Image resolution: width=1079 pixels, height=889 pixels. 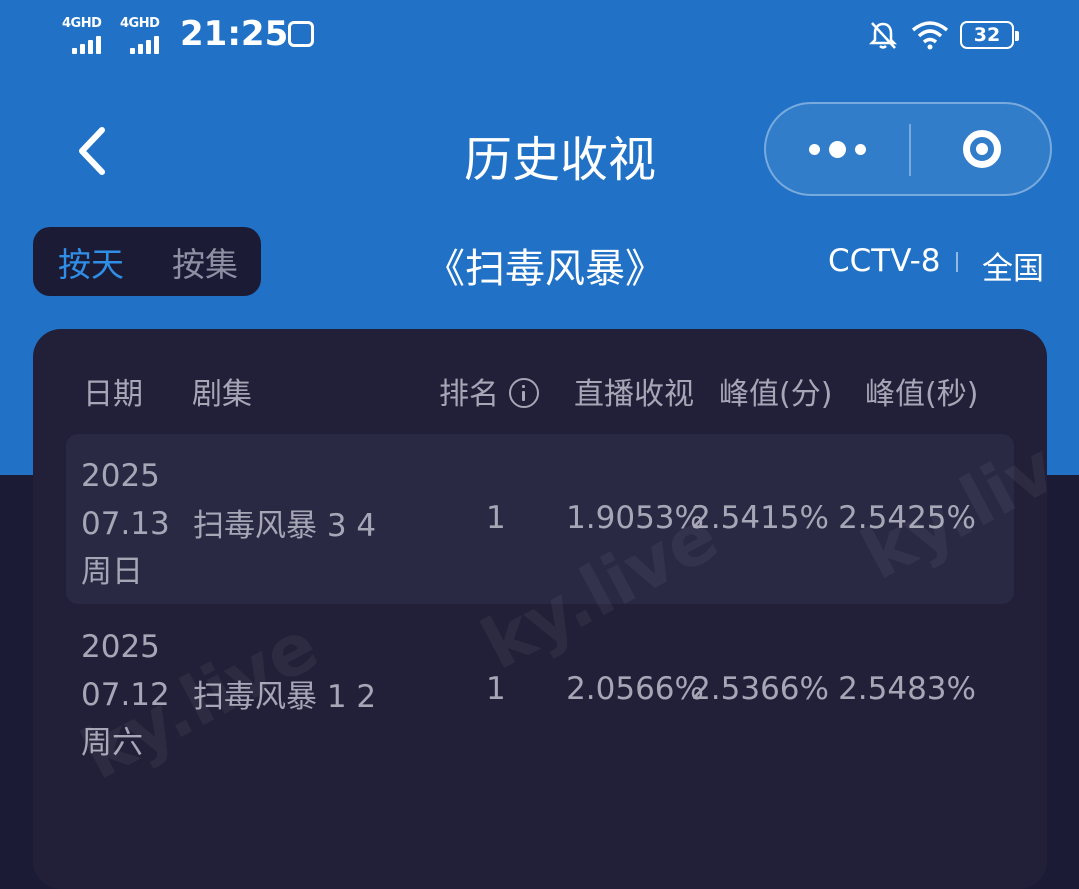 What do you see at coordinates (285, 526) in the screenshot?
I see `episode-cell: 扫毒风暴 3 4` at bounding box center [285, 526].